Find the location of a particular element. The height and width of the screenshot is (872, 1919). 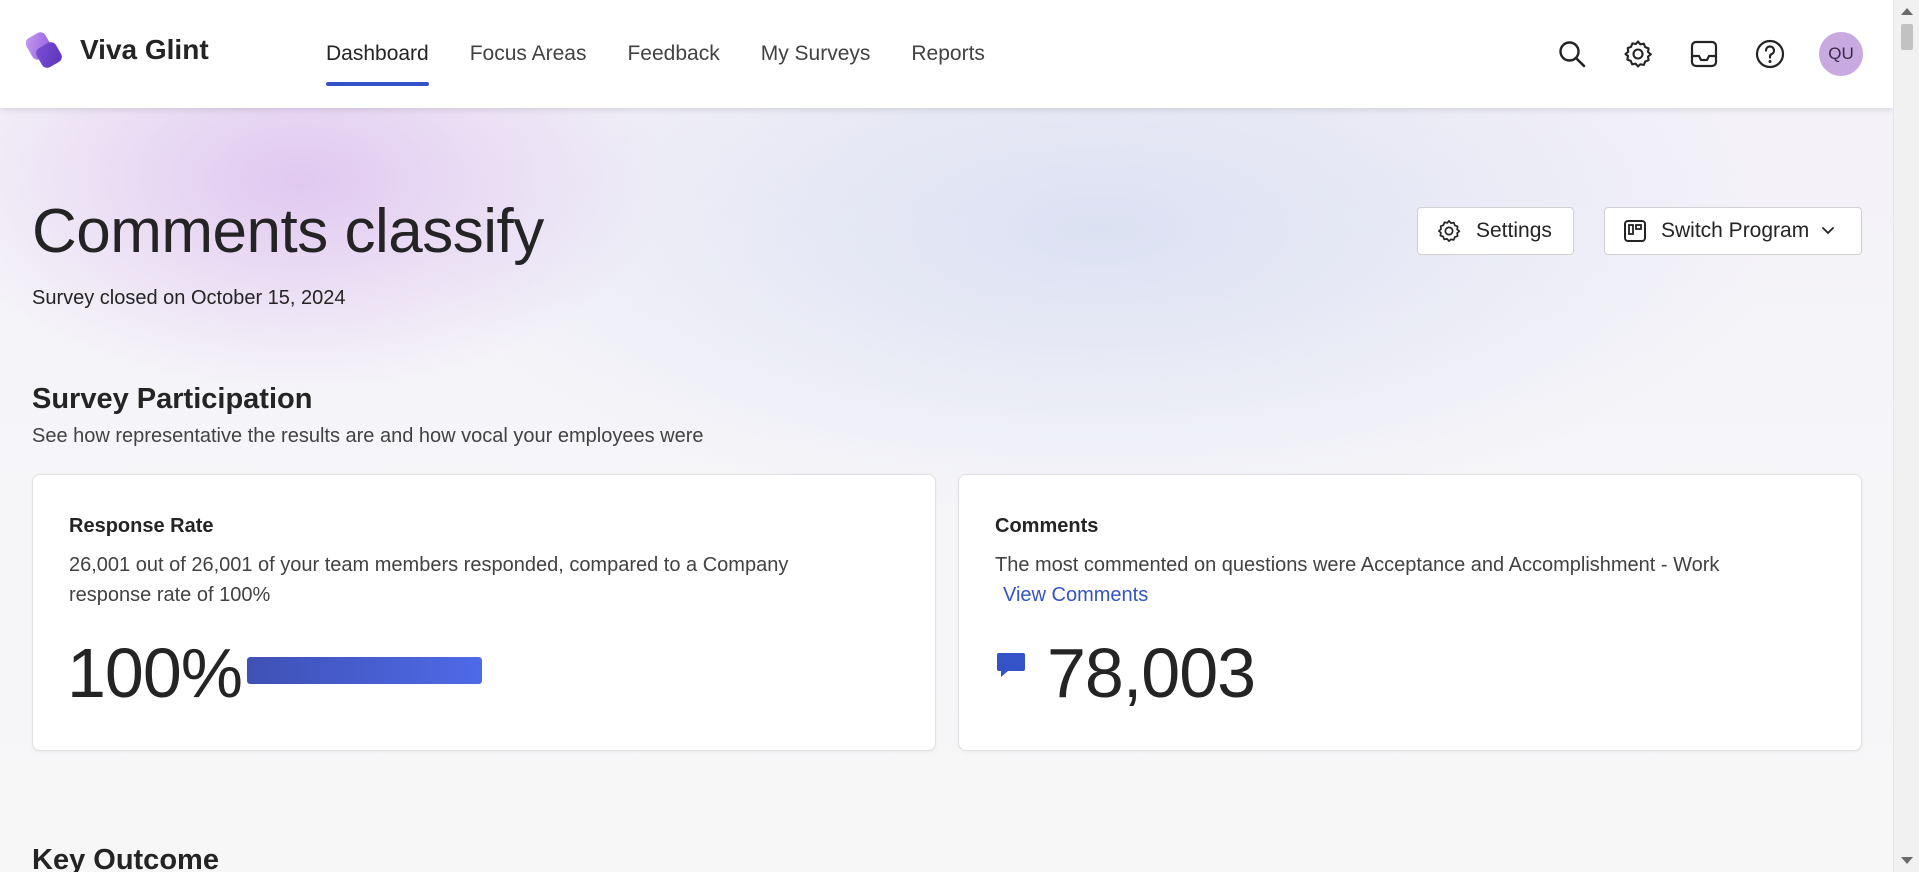

progress-fill is located at coordinates (364, 670).